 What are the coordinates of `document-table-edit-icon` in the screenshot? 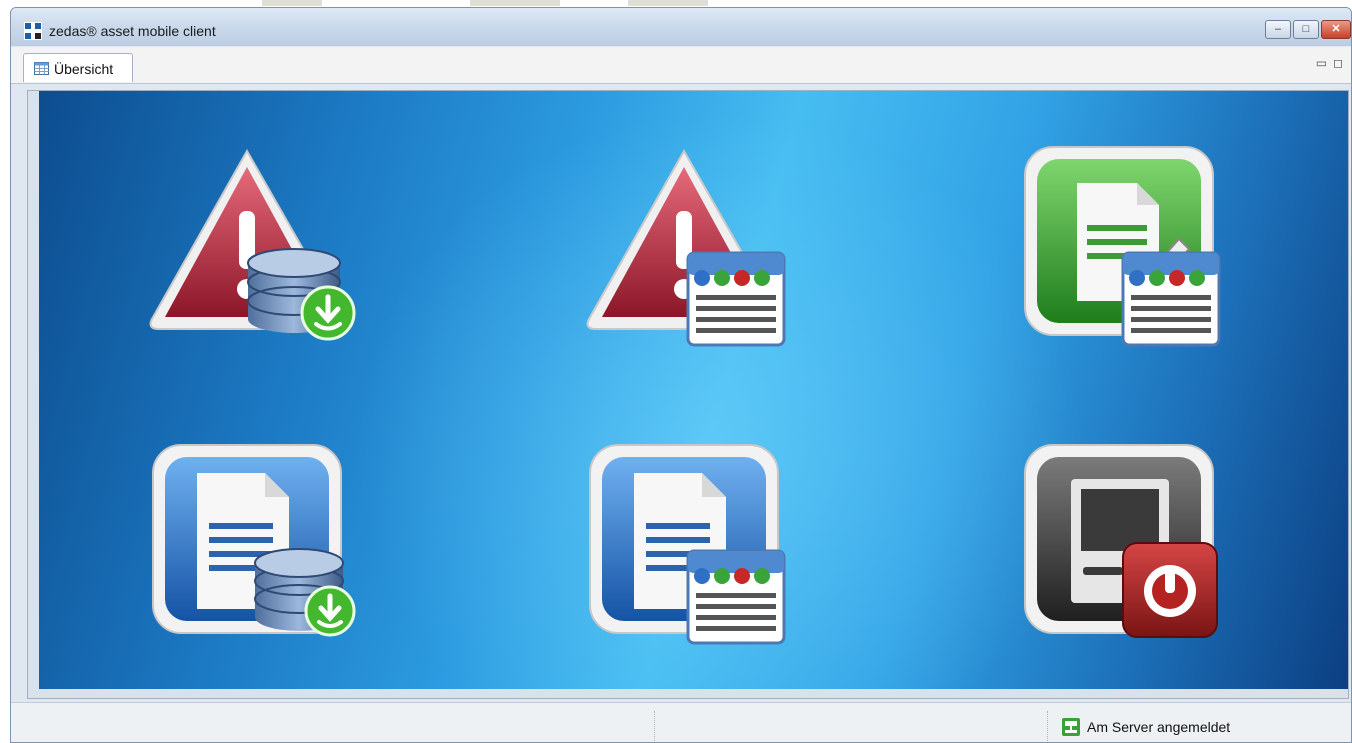 It's located at (687, 544).